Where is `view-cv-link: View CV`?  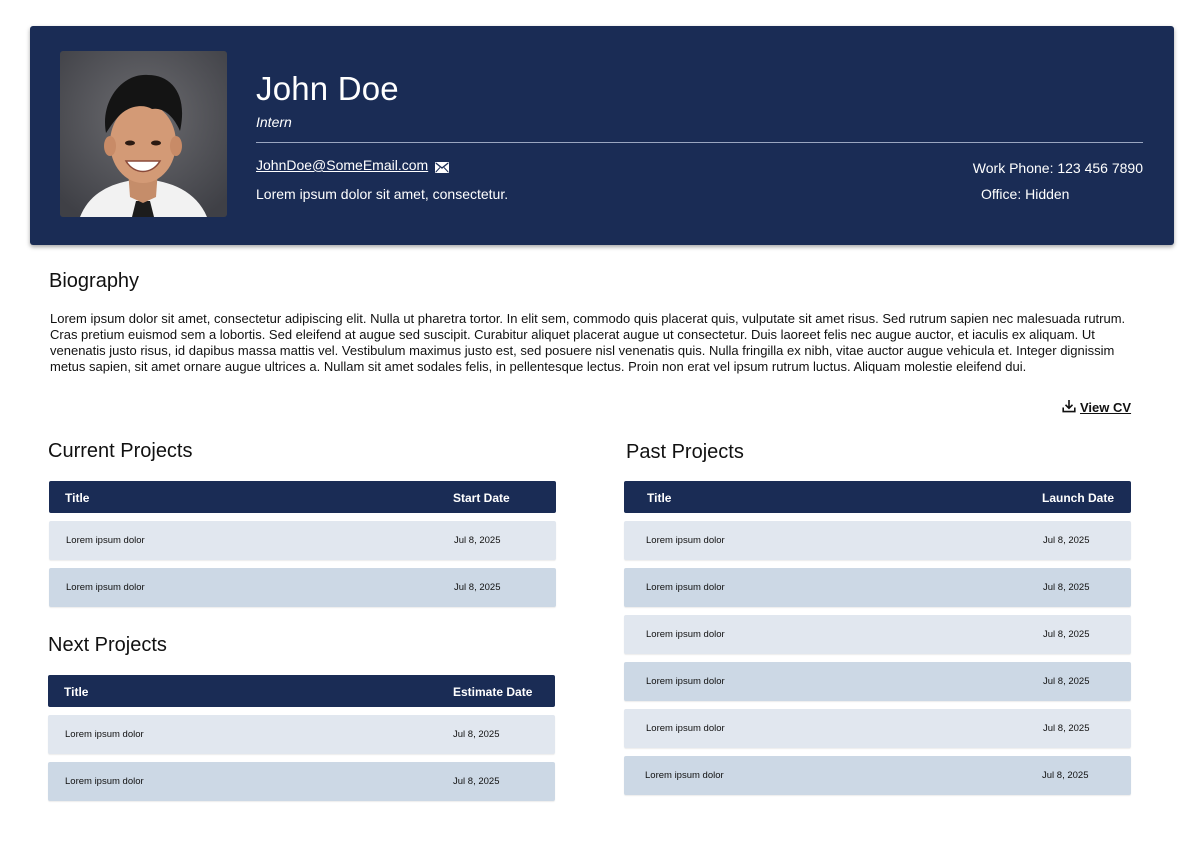
view-cv-link: View CV is located at coordinates (1096, 407).